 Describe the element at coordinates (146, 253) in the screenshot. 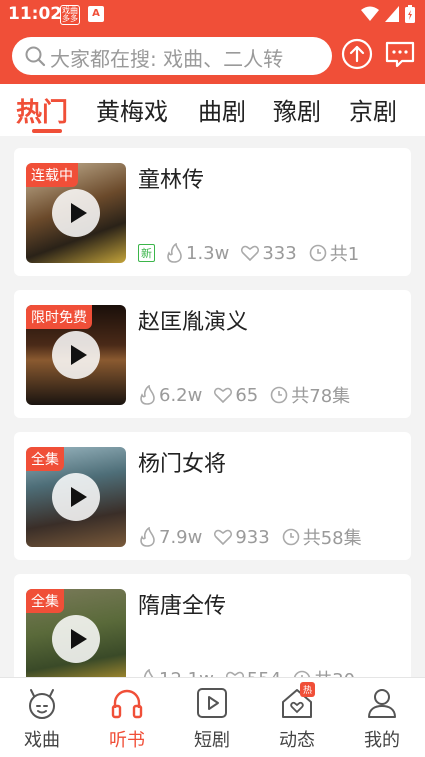

I see `new-badge: 新` at that location.